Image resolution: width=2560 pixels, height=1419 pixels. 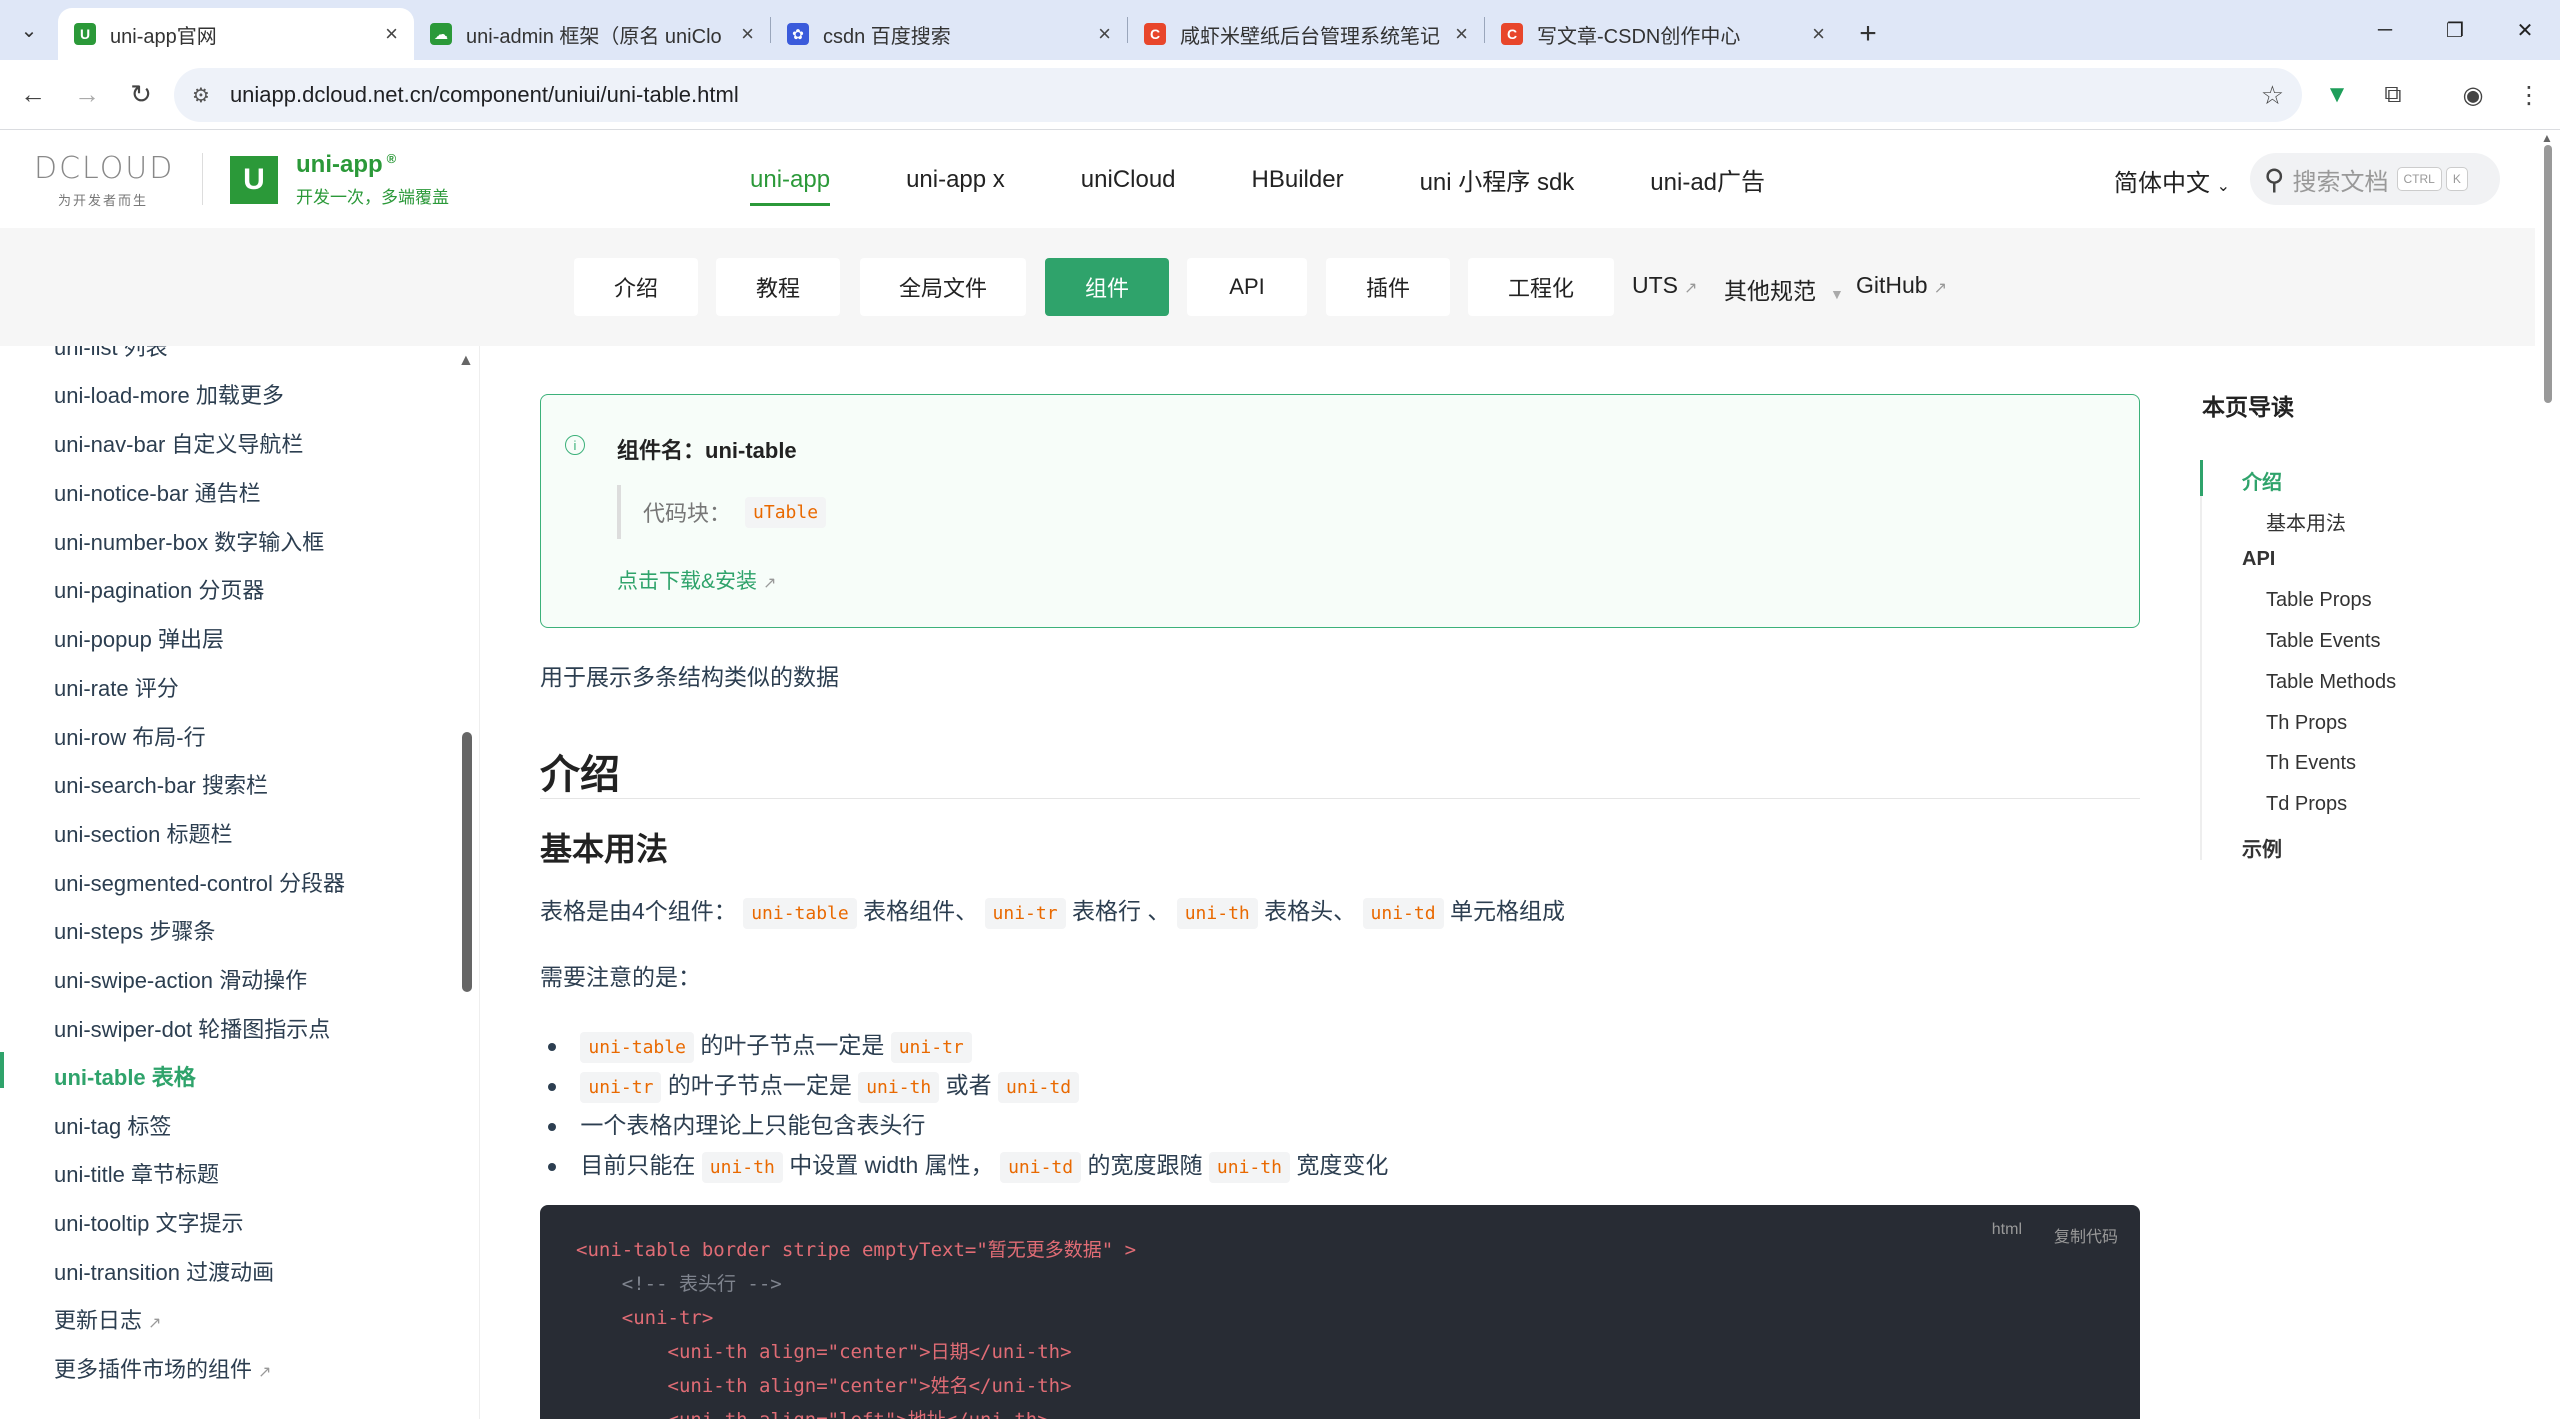 What do you see at coordinates (2306, 723) in the screenshot?
I see `toc-item-th-props: Th Props` at bounding box center [2306, 723].